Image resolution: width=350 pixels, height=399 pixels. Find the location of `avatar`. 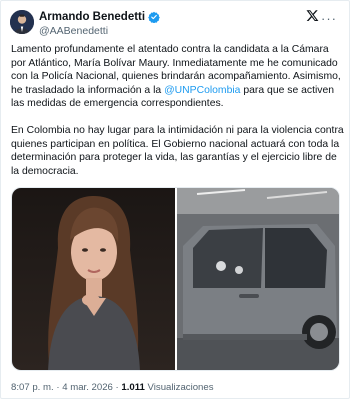

avatar is located at coordinates (22, 22).